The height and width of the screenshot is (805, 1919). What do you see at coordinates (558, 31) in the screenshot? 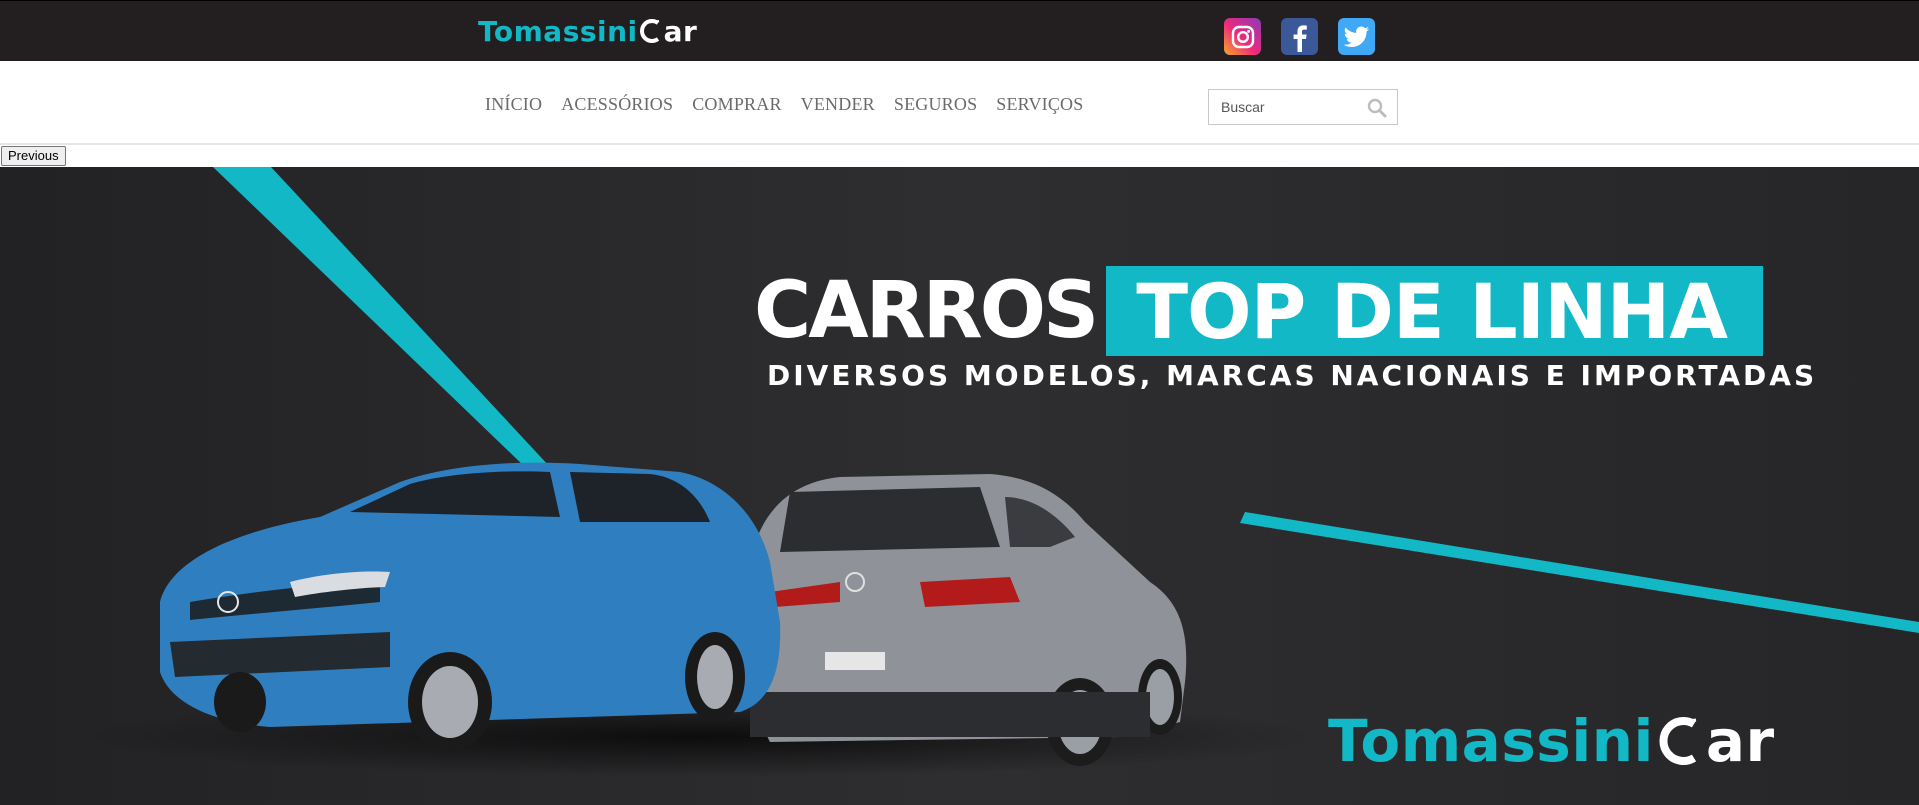
I see `logo-text-part1: Tomassini` at bounding box center [558, 31].